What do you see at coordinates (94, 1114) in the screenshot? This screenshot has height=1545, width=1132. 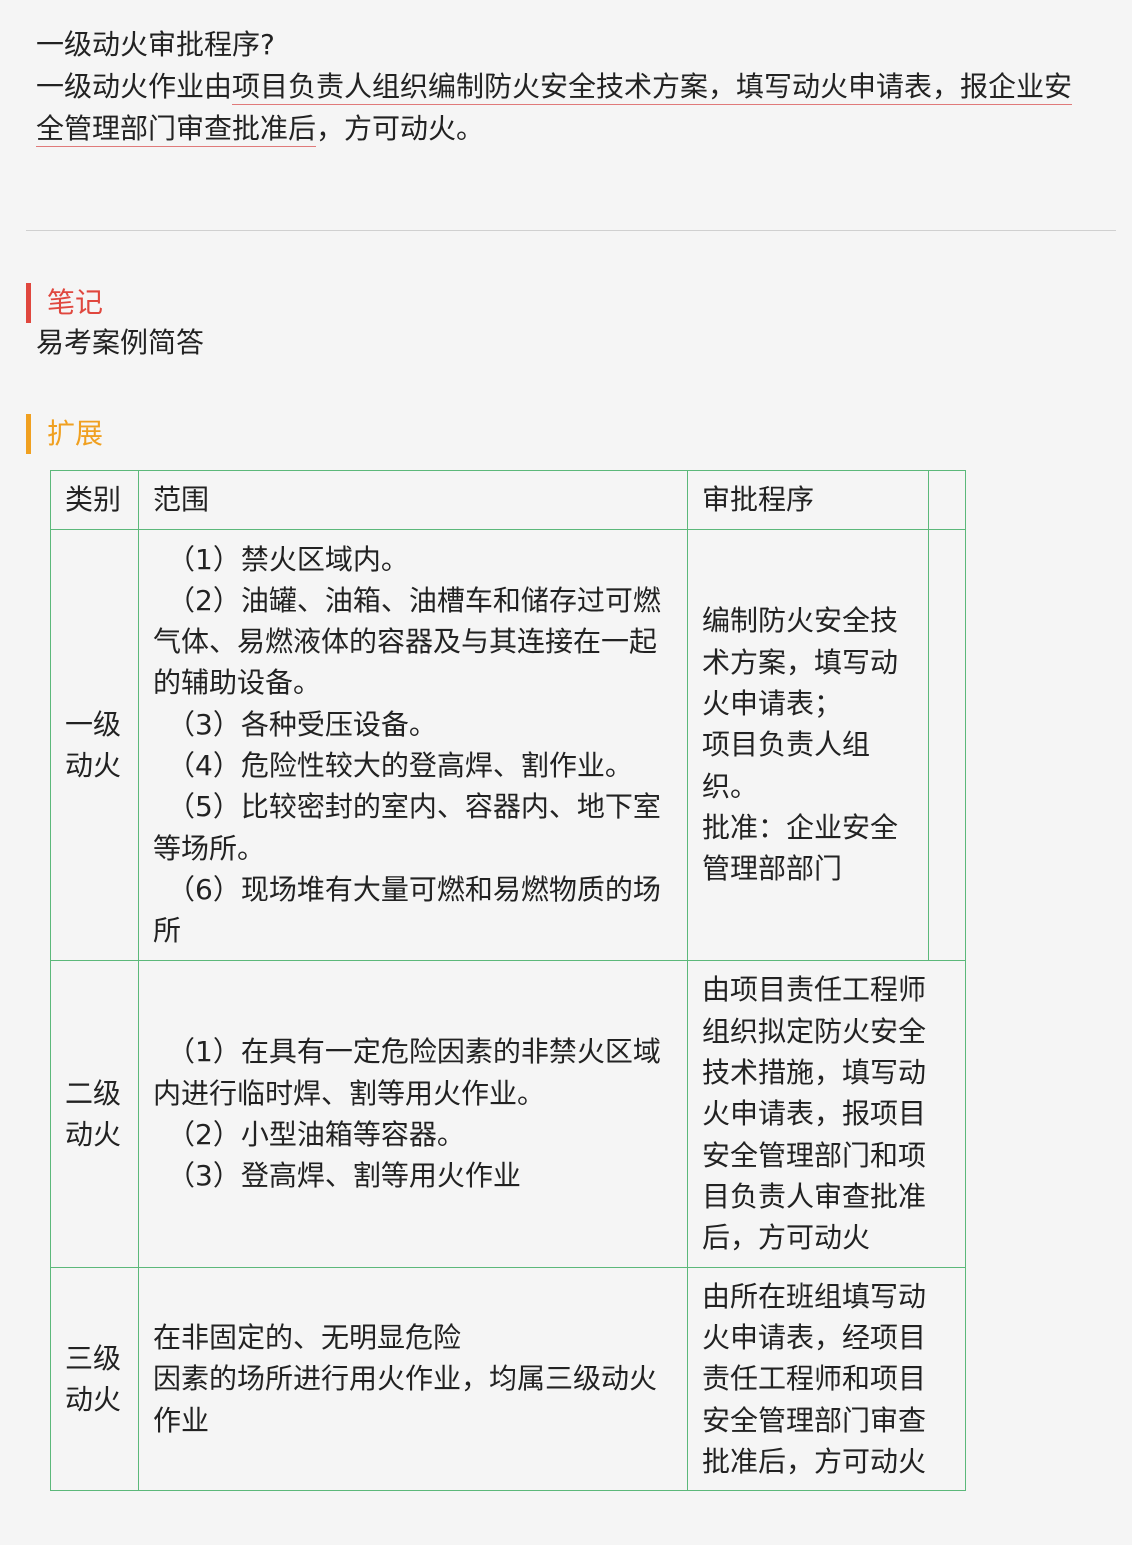 I see `row-category: 二级 动火` at bounding box center [94, 1114].